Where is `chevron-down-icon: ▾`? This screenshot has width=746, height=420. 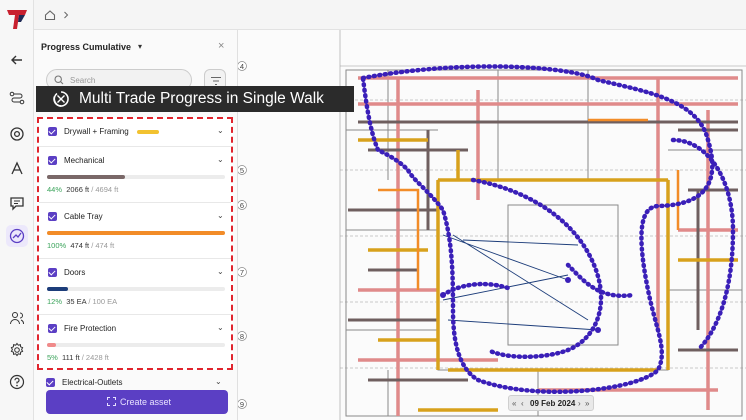 chevron-down-icon: ▾ is located at coordinates (140, 46).